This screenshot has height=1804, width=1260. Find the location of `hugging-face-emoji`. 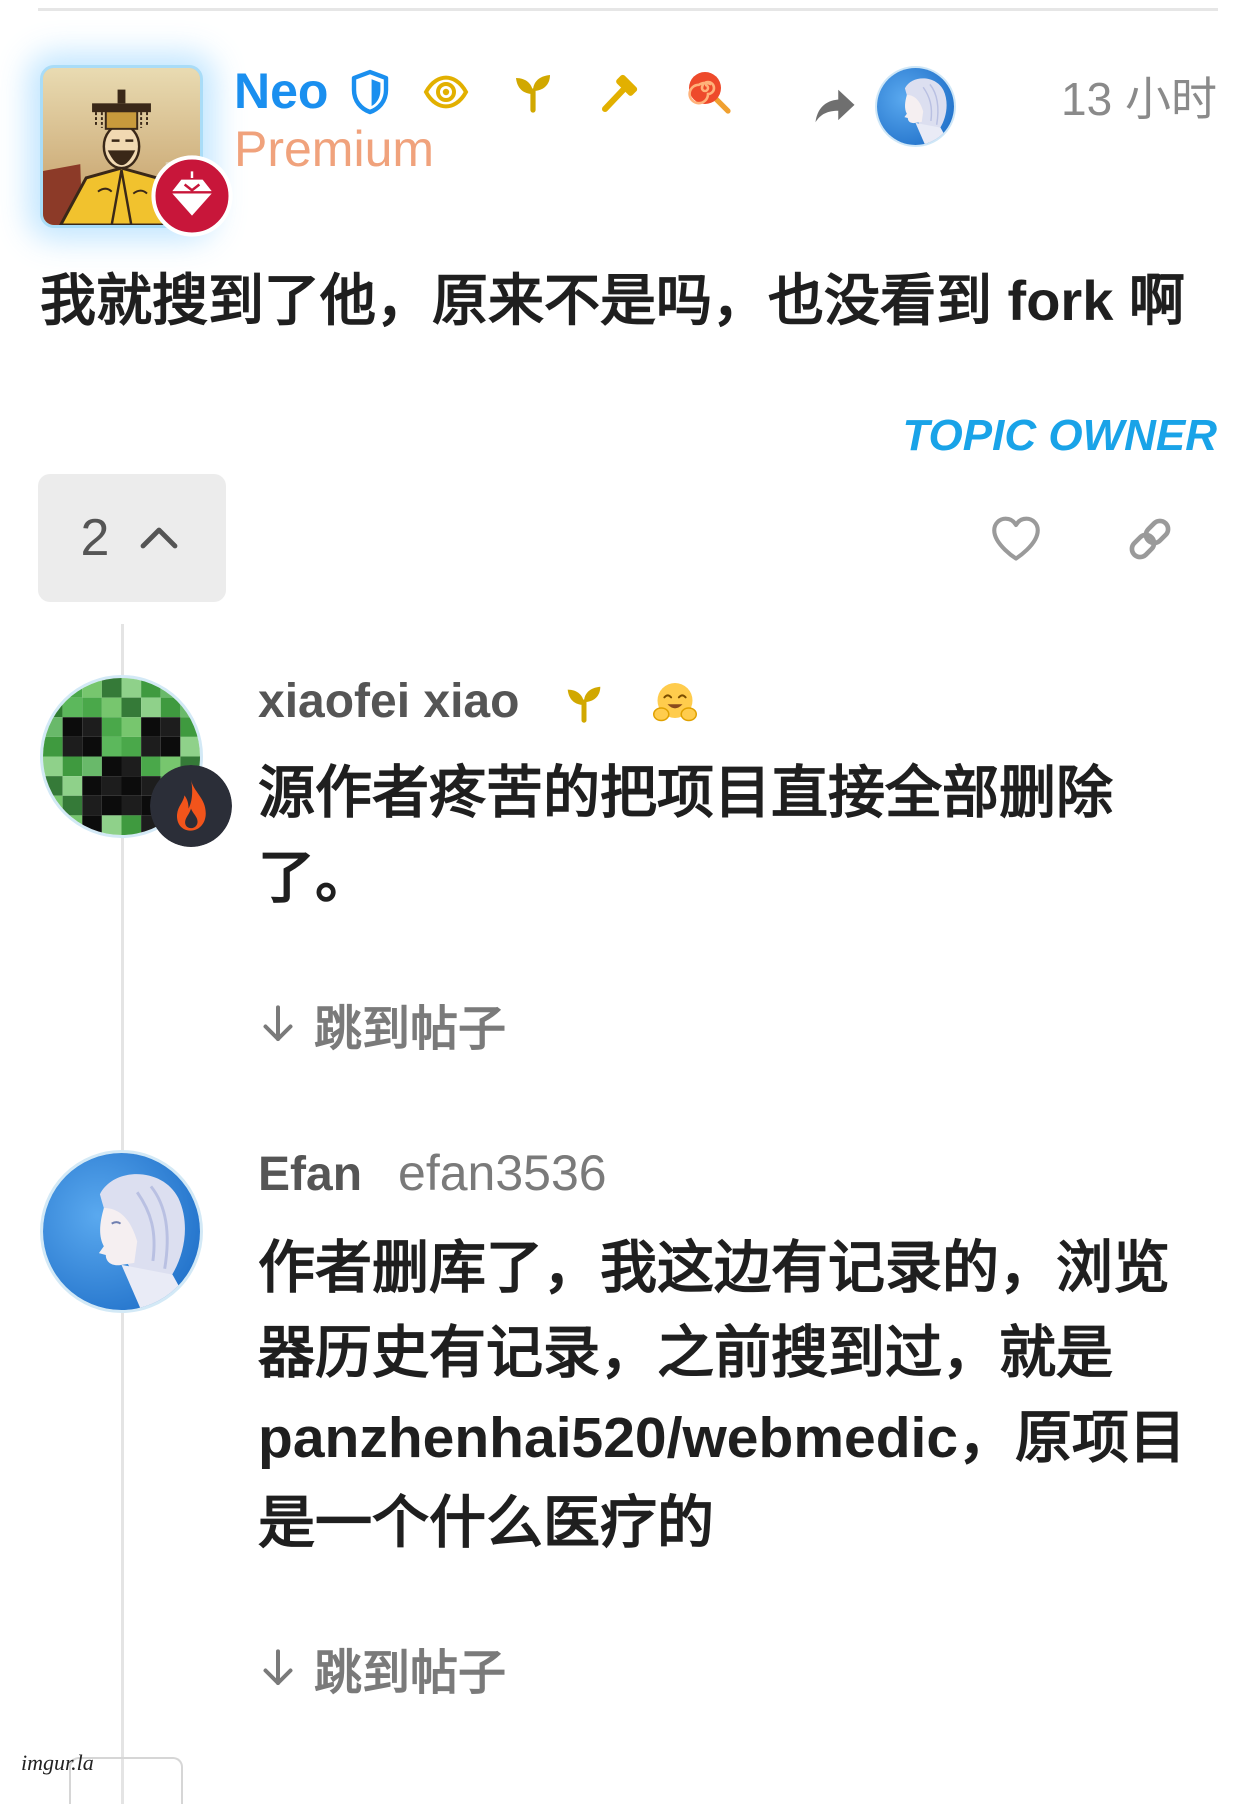

hugging-face-emoji is located at coordinates (675, 703).